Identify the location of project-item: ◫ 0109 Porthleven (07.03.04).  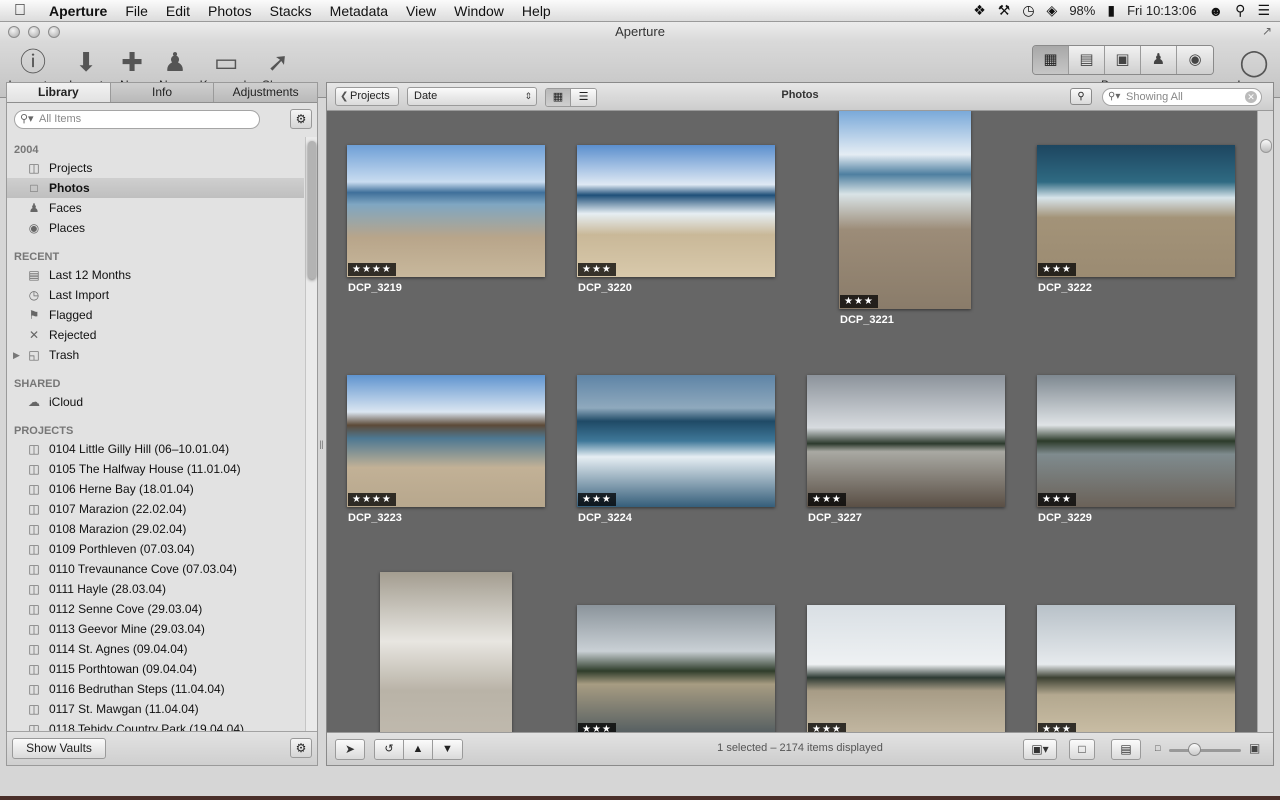
(155, 549).